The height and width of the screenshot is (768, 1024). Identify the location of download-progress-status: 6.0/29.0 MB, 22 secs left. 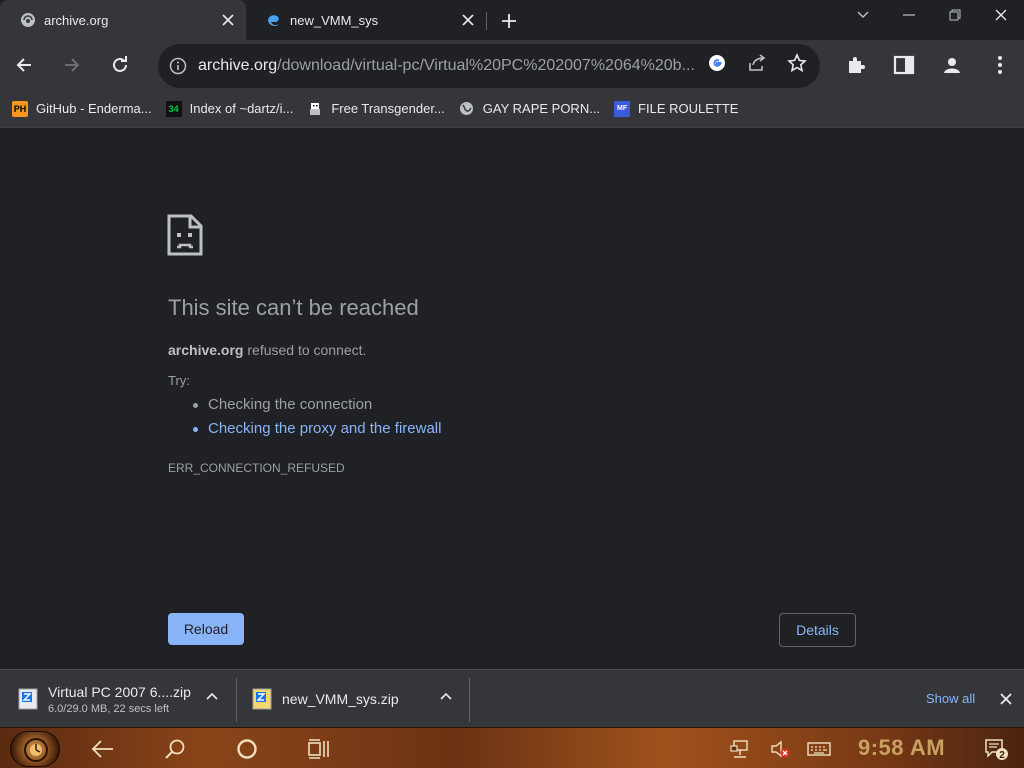
(109, 708).